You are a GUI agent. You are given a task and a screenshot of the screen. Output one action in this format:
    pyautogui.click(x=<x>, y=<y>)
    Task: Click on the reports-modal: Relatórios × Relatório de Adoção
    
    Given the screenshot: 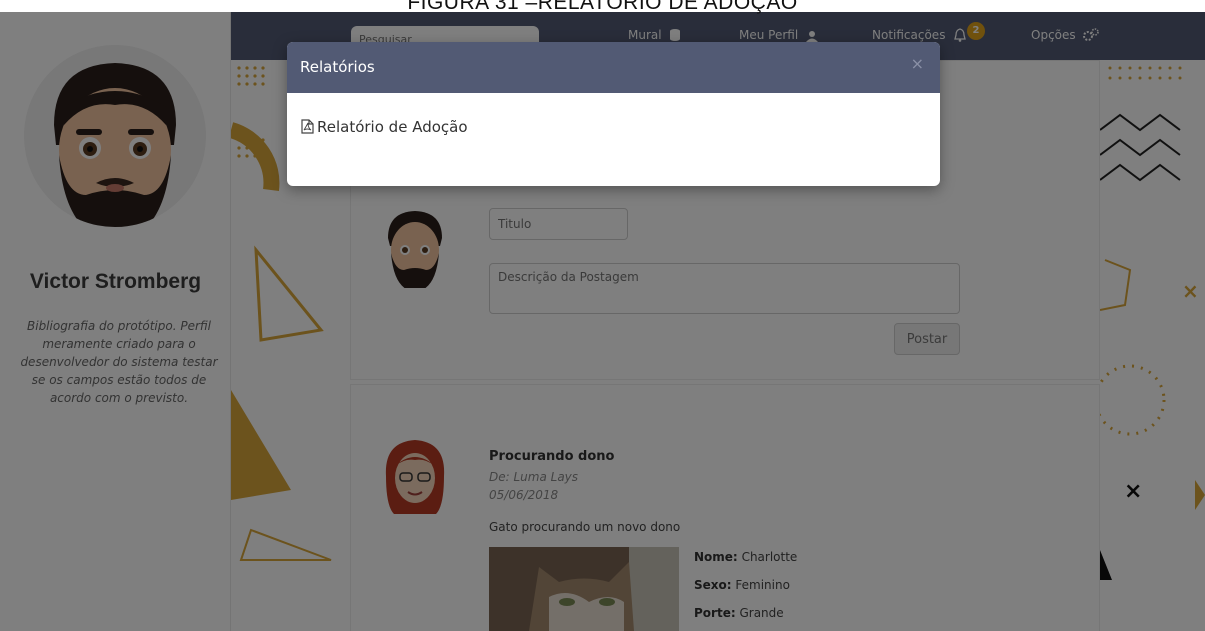 What is the action you would take?
    pyautogui.click(x=613, y=114)
    